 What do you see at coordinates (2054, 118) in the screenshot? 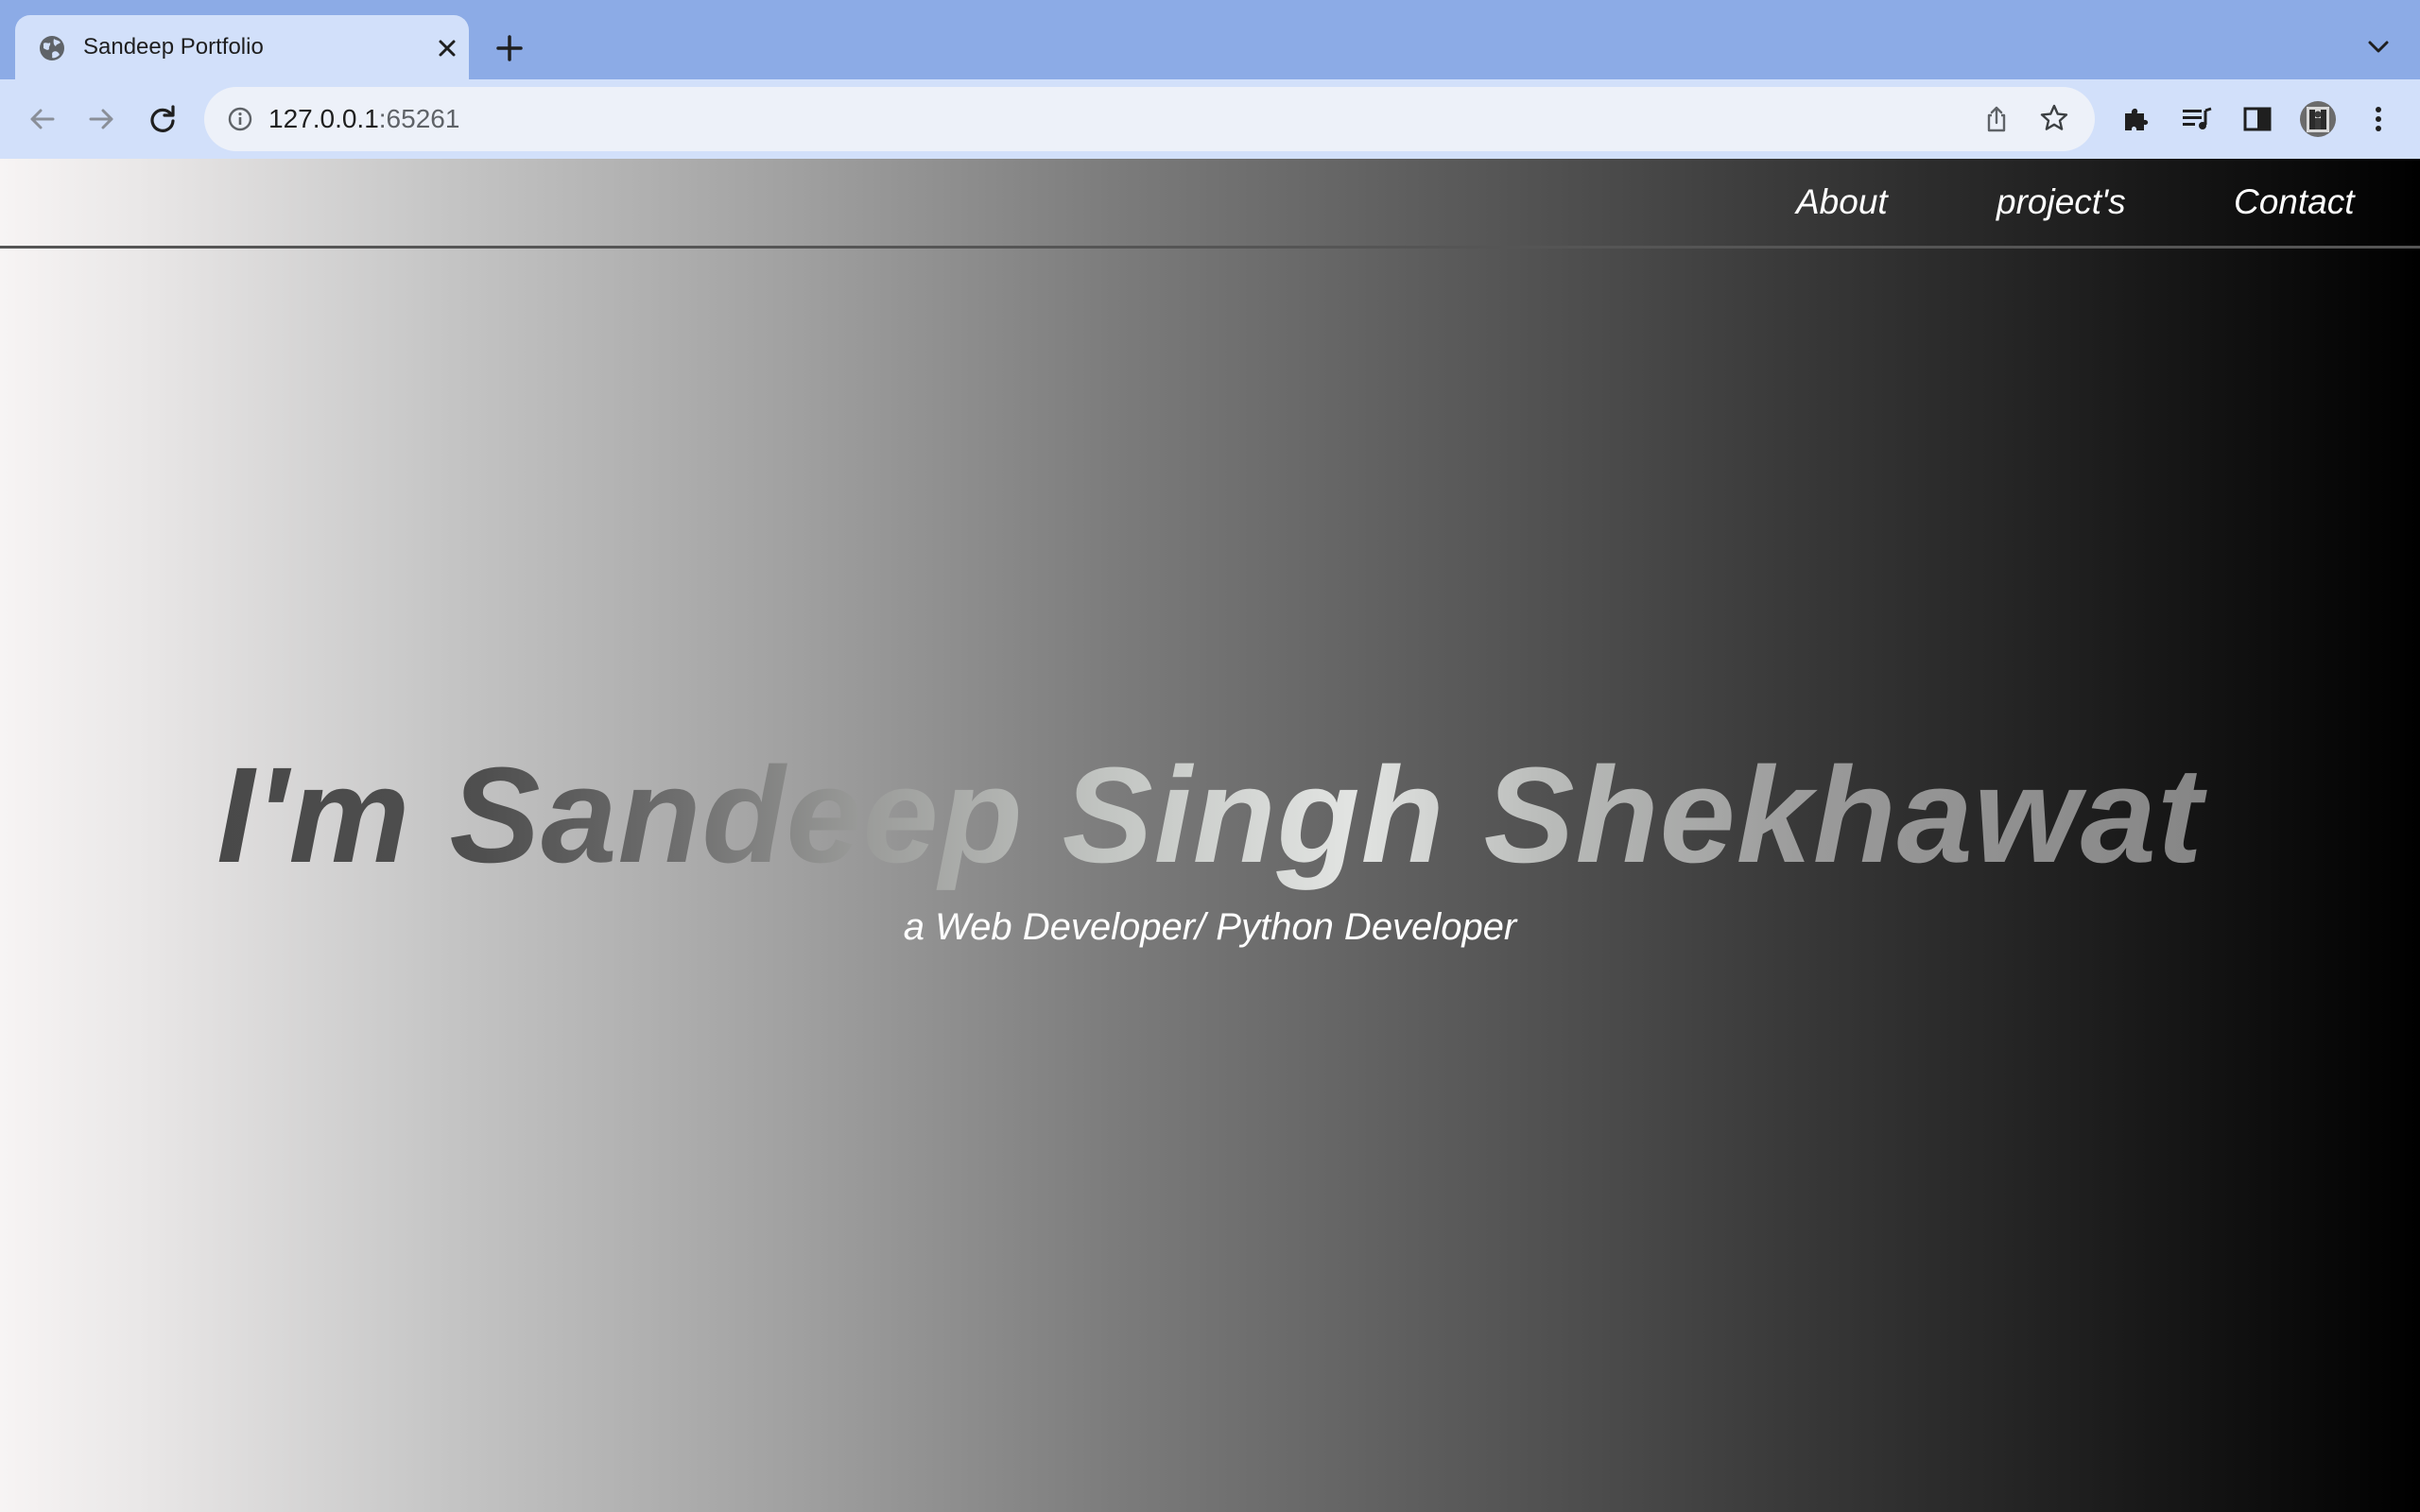
I see `star-icon` at bounding box center [2054, 118].